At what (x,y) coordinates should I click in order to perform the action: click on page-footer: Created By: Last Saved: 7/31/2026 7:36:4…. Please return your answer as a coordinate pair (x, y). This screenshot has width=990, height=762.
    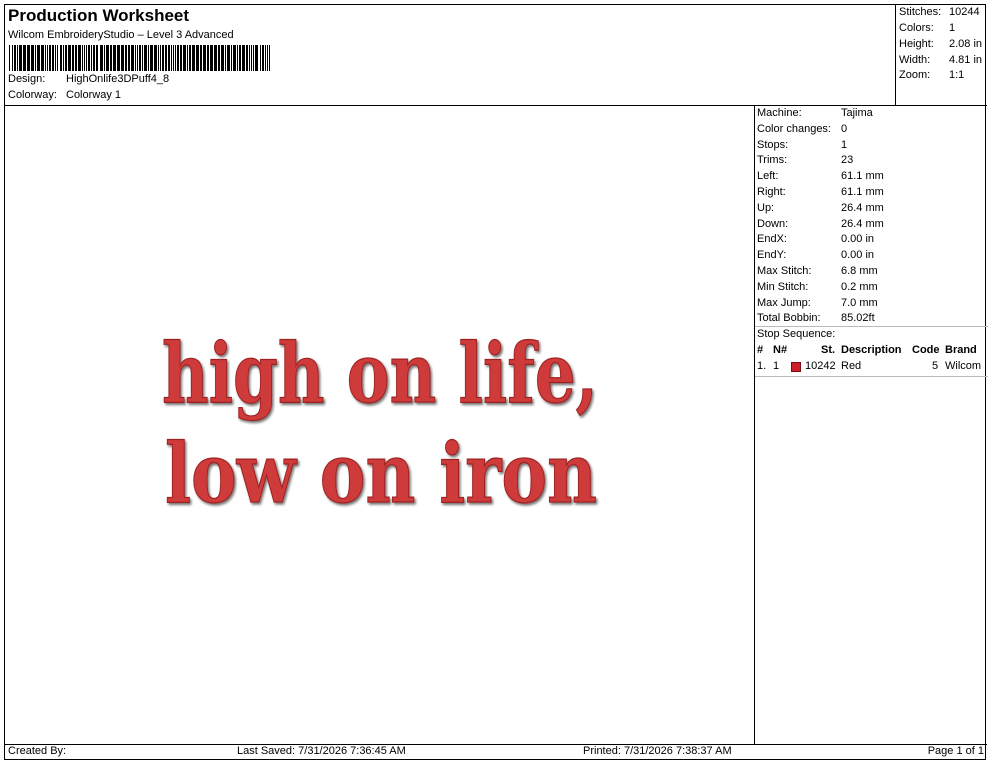
    Looking at the image, I should click on (496, 753).